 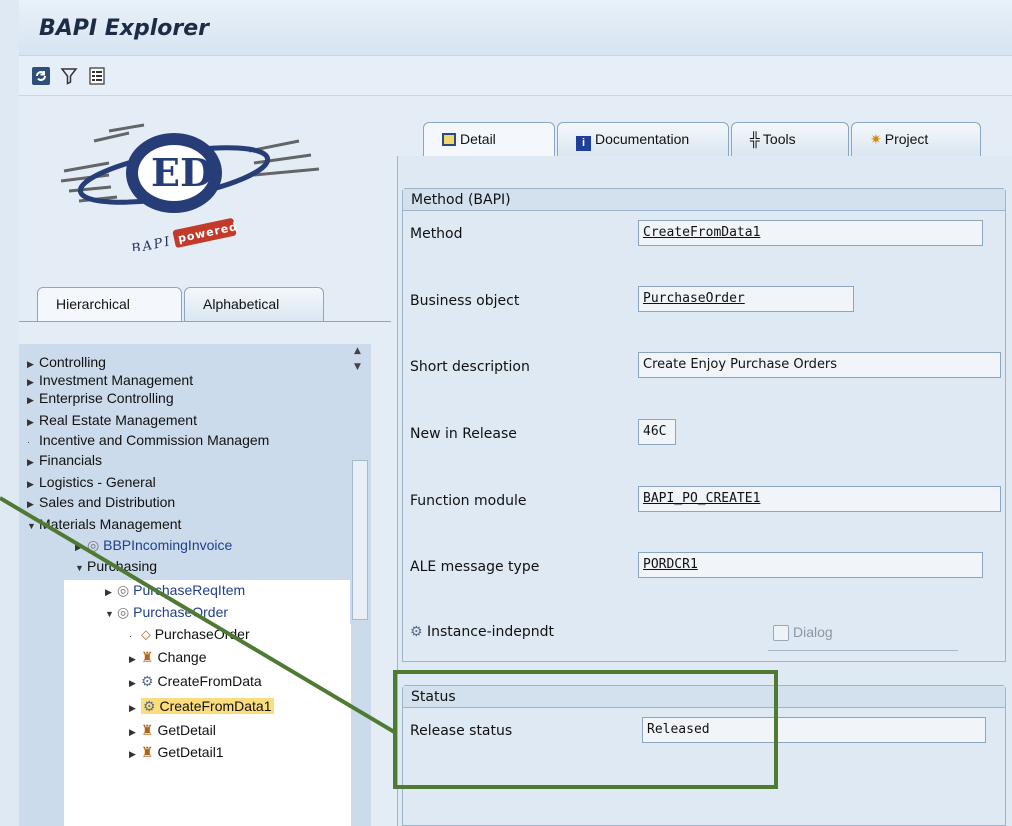 I want to click on left-tab-strip: Hierarchical Alphabetical, so click(x=194, y=301).